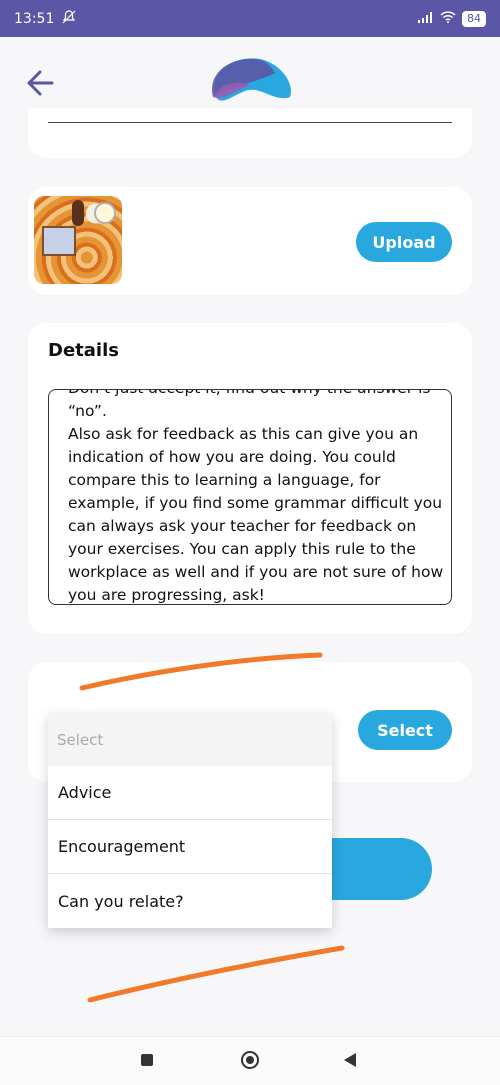 Image resolution: width=500 pixels, height=1085 pixels. What do you see at coordinates (42, 83) in the screenshot?
I see `back-arrow-icon` at bounding box center [42, 83].